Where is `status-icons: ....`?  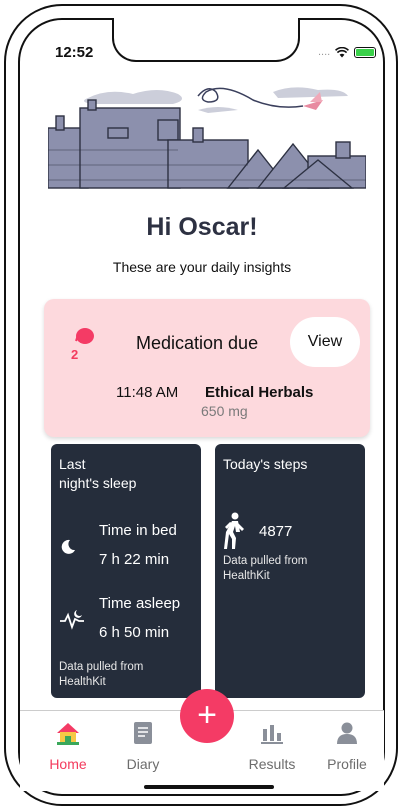
status-icons: .... is located at coordinates (347, 52).